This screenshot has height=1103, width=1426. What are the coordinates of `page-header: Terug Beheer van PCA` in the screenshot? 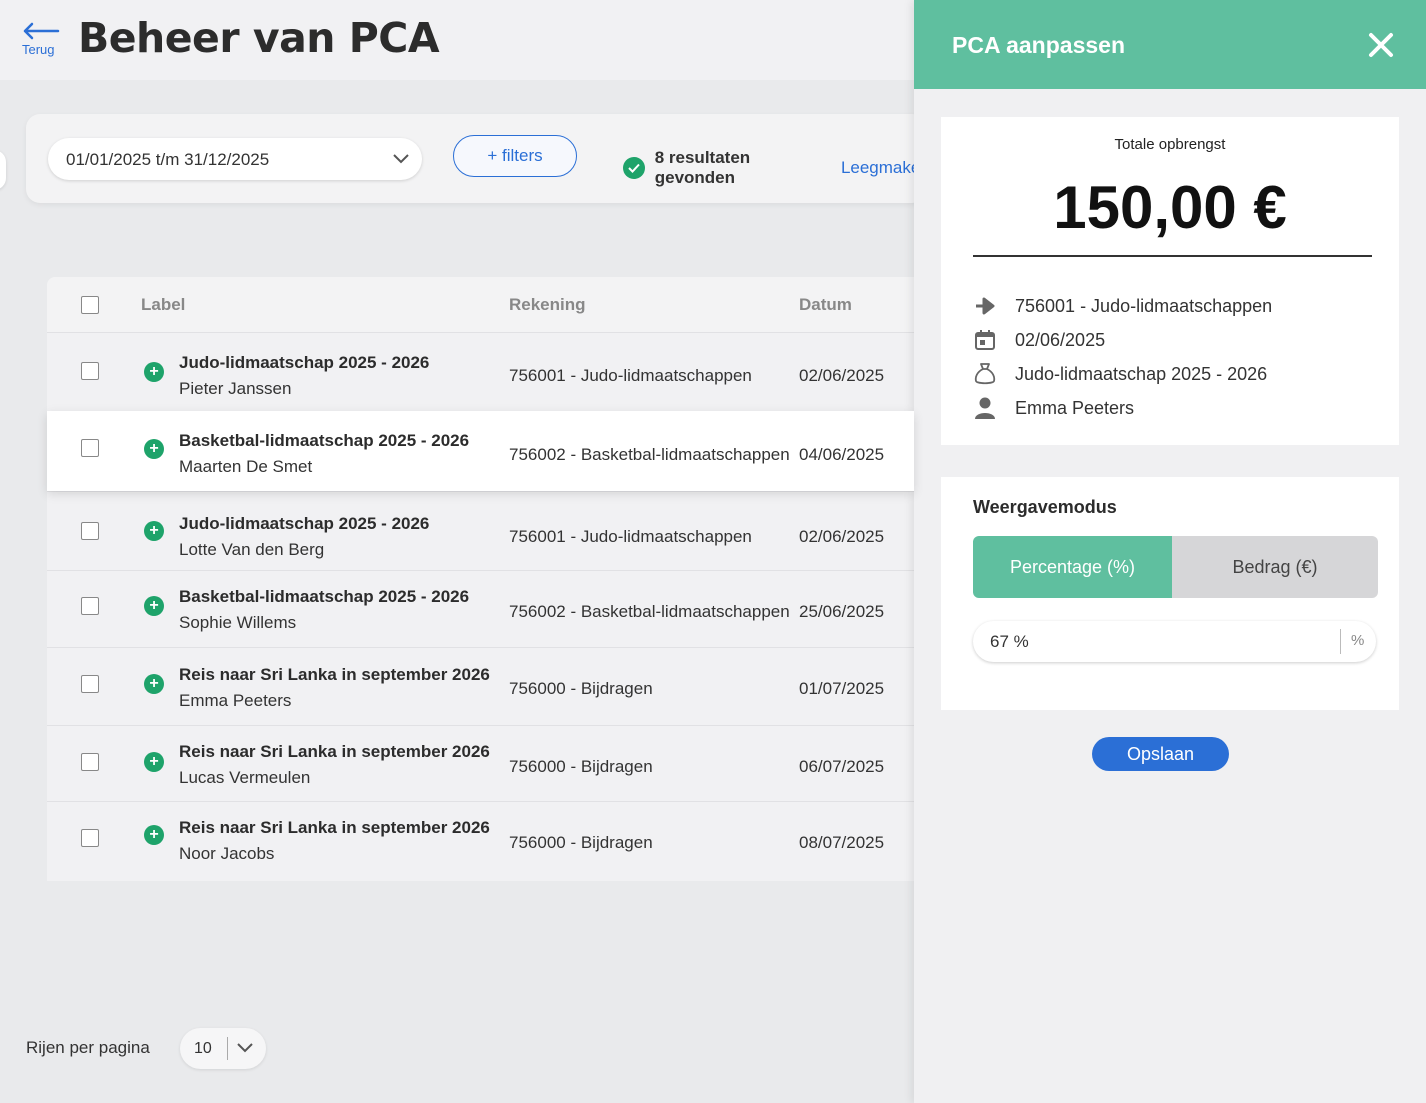 It's located at (457, 40).